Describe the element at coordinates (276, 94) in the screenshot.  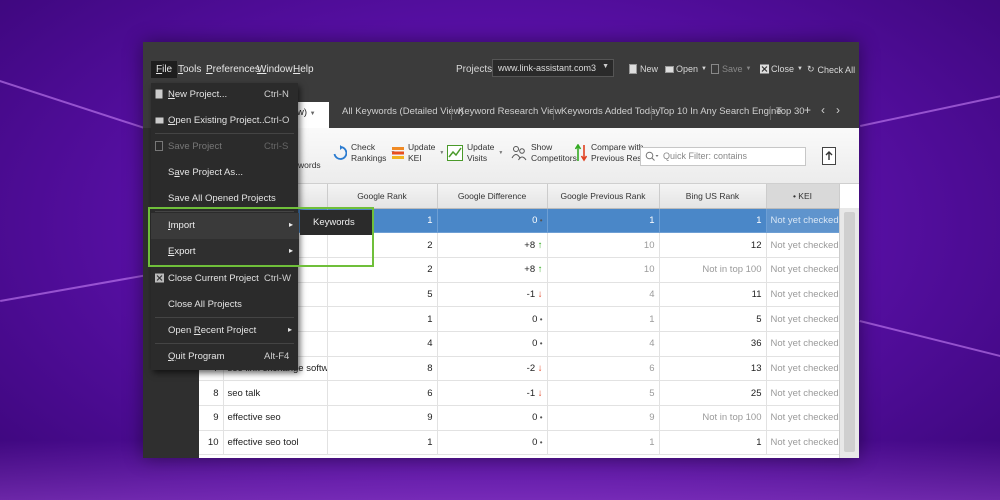
I see `shortcut-new-project: Ctrl-N` at that location.